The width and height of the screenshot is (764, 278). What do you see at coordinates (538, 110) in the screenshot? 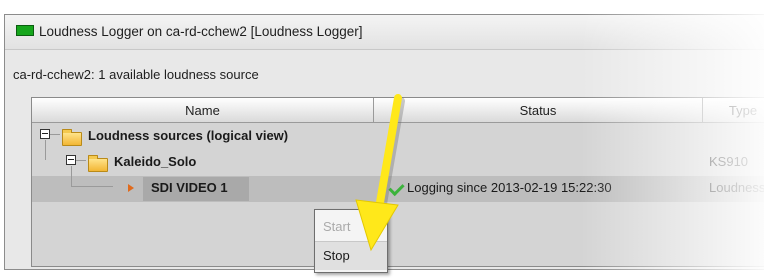
I see `column-header-status: Status` at bounding box center [538, 110].